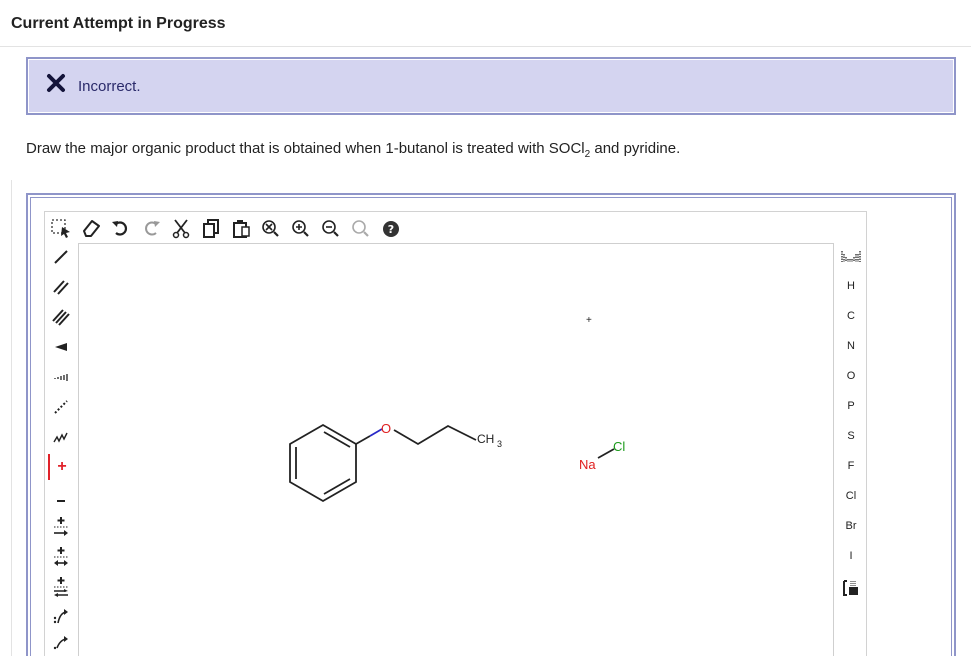  Describe the element at coordinates (589, 320) in the screenshot. I see `canvas-plus-sign: +` at that location.